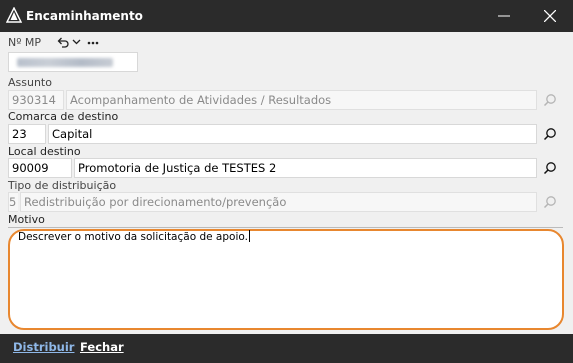 Image resolution: width=573 pixels, height=363 pixels. What do you see at coordinates (286, 16) in the screenshot?
I see `title-bar: Encaminhamento` at bounding box center [286, 16].